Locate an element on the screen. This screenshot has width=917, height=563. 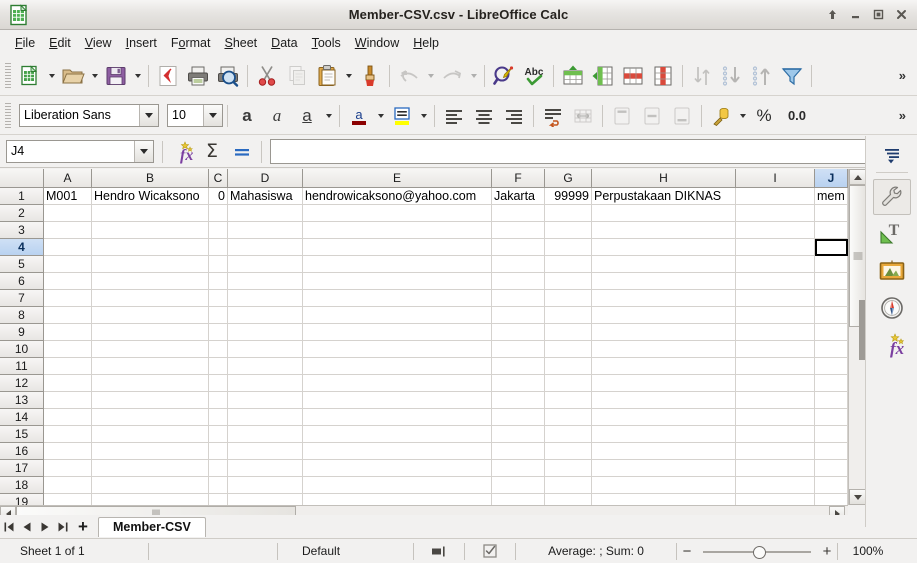
cell-A17 is located at coordinates (68, 468).